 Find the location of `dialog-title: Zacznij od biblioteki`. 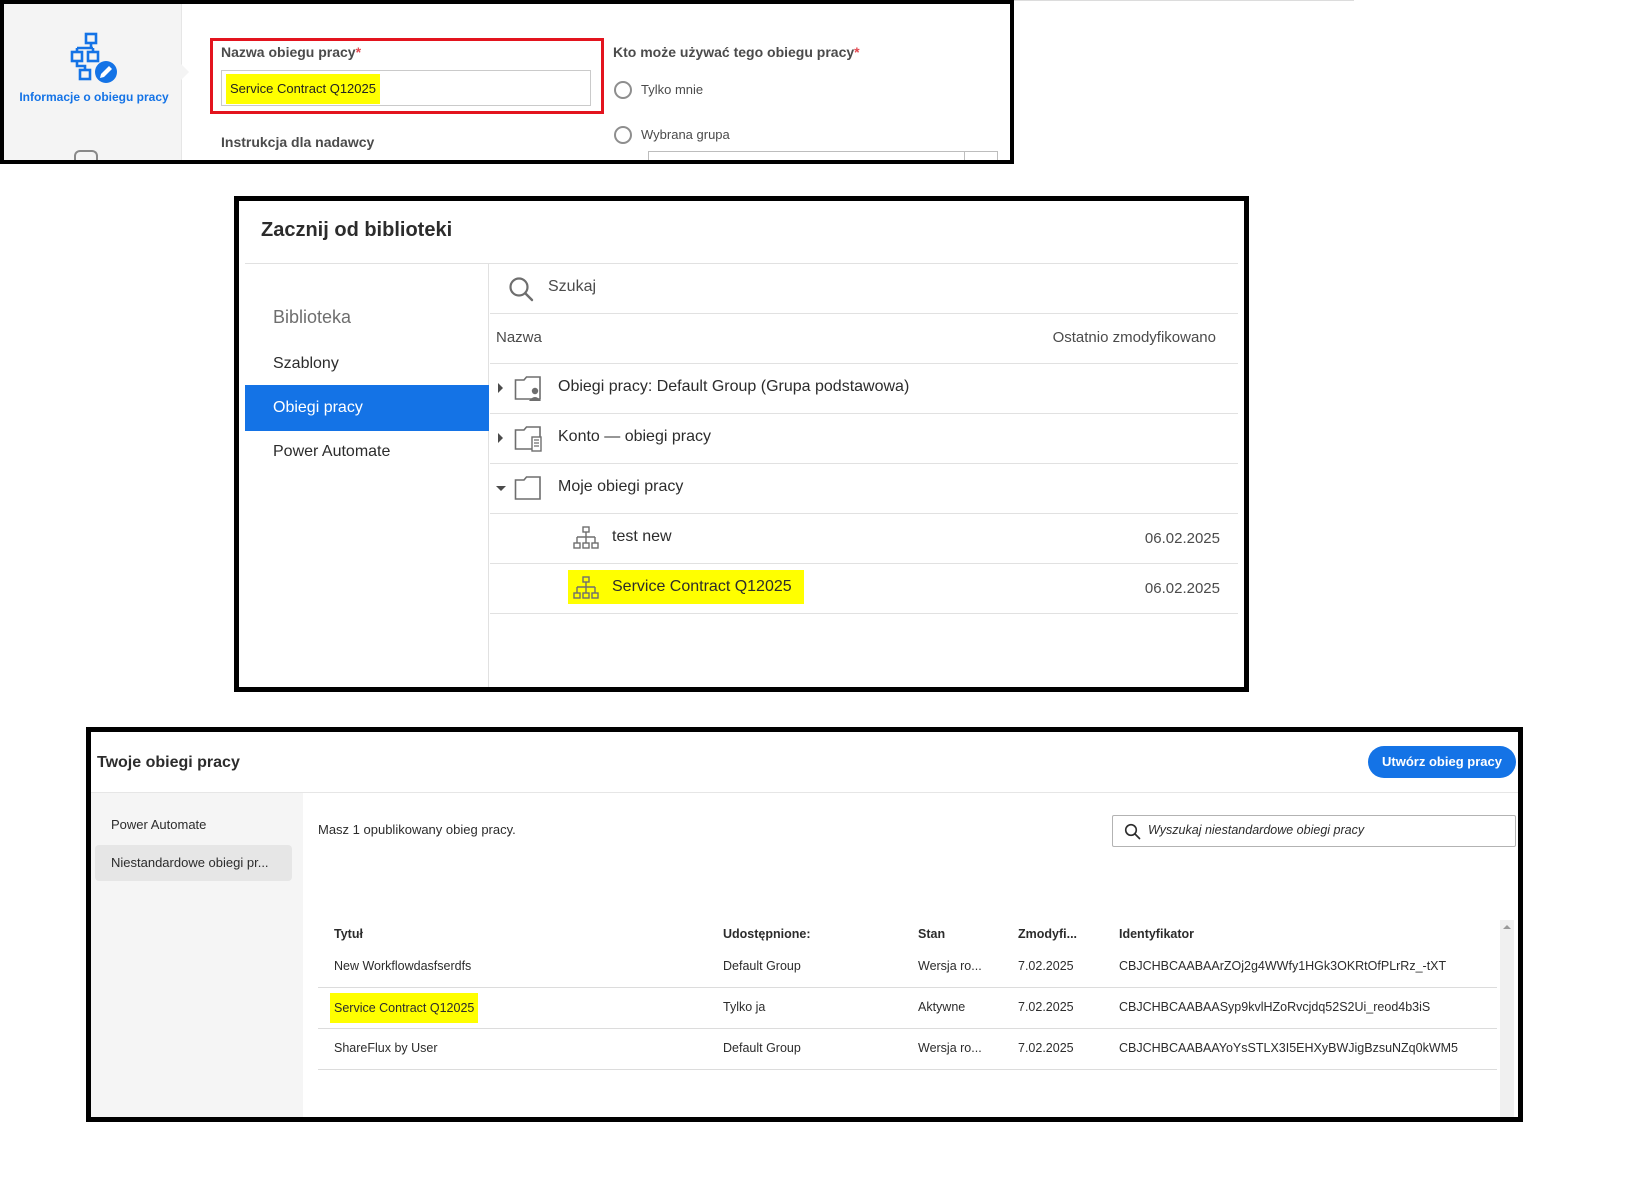

dialog-title: Zacznij od biblioteki is located at coordinates (357, 230).